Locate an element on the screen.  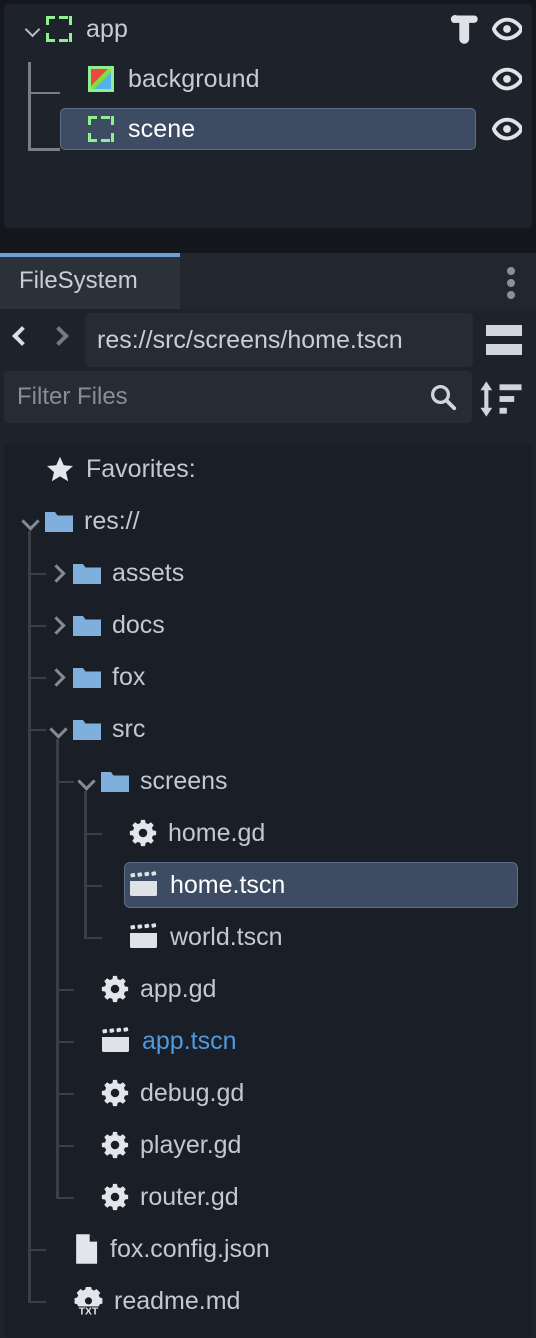
file-tree-item-content: debug.gd is located at coordinates (159, 1093).